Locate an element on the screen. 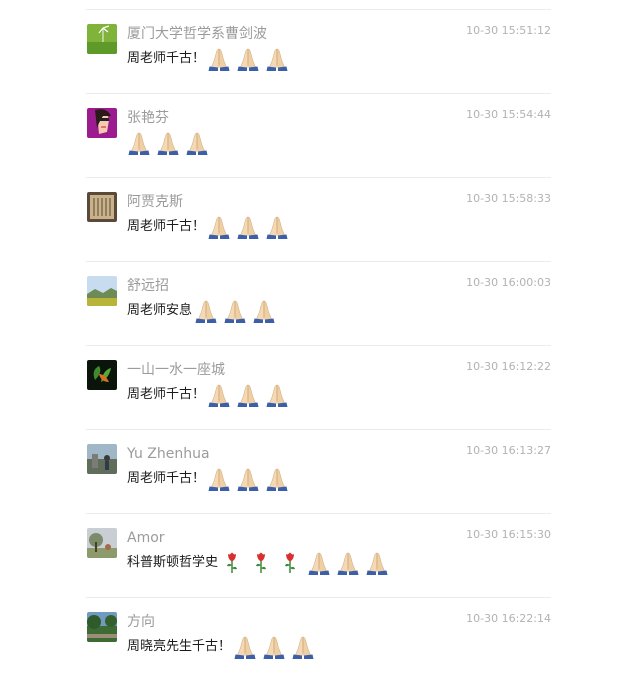  comment-timestamp: 10-30 16:15:30 is located at coordinates (508, 534).